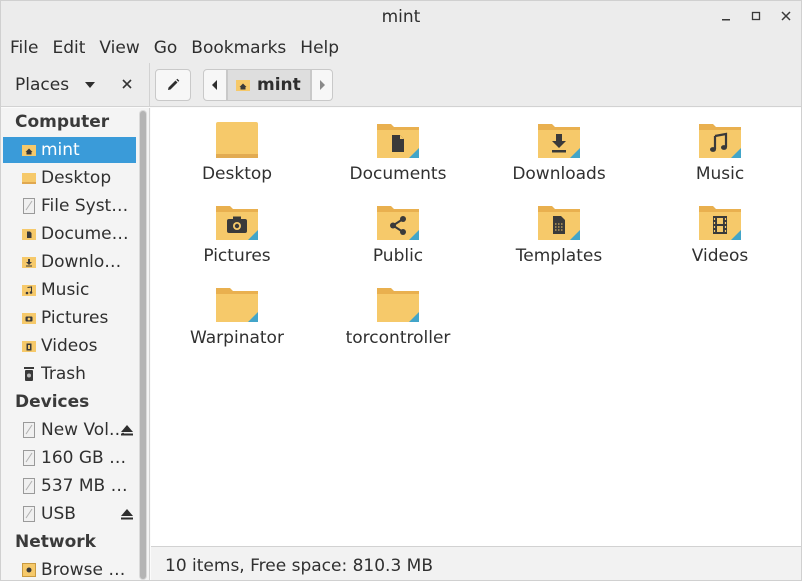 Image resolution: width=802 pixels, height=581 pixels. I want to click on close-button, so click(786, 16).